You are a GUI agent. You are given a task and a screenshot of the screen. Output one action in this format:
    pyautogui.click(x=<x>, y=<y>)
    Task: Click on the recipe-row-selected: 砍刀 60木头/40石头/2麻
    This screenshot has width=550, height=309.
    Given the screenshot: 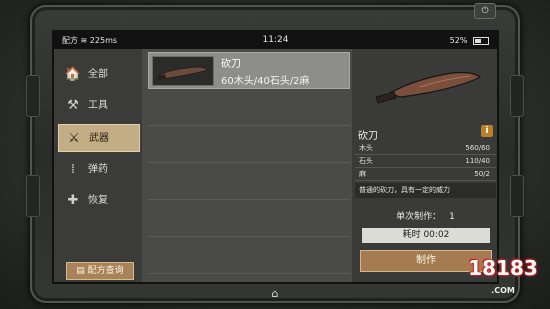 What is the action you would take?
    pyautogui.click(x=249, y=70)
    